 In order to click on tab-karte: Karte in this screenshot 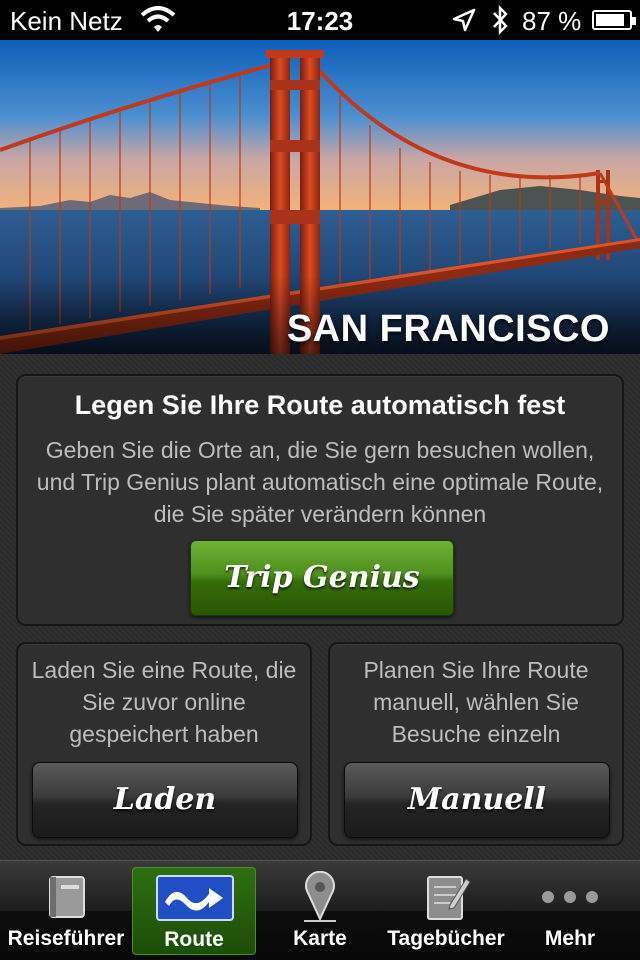, I will do `click(320, 911)`.